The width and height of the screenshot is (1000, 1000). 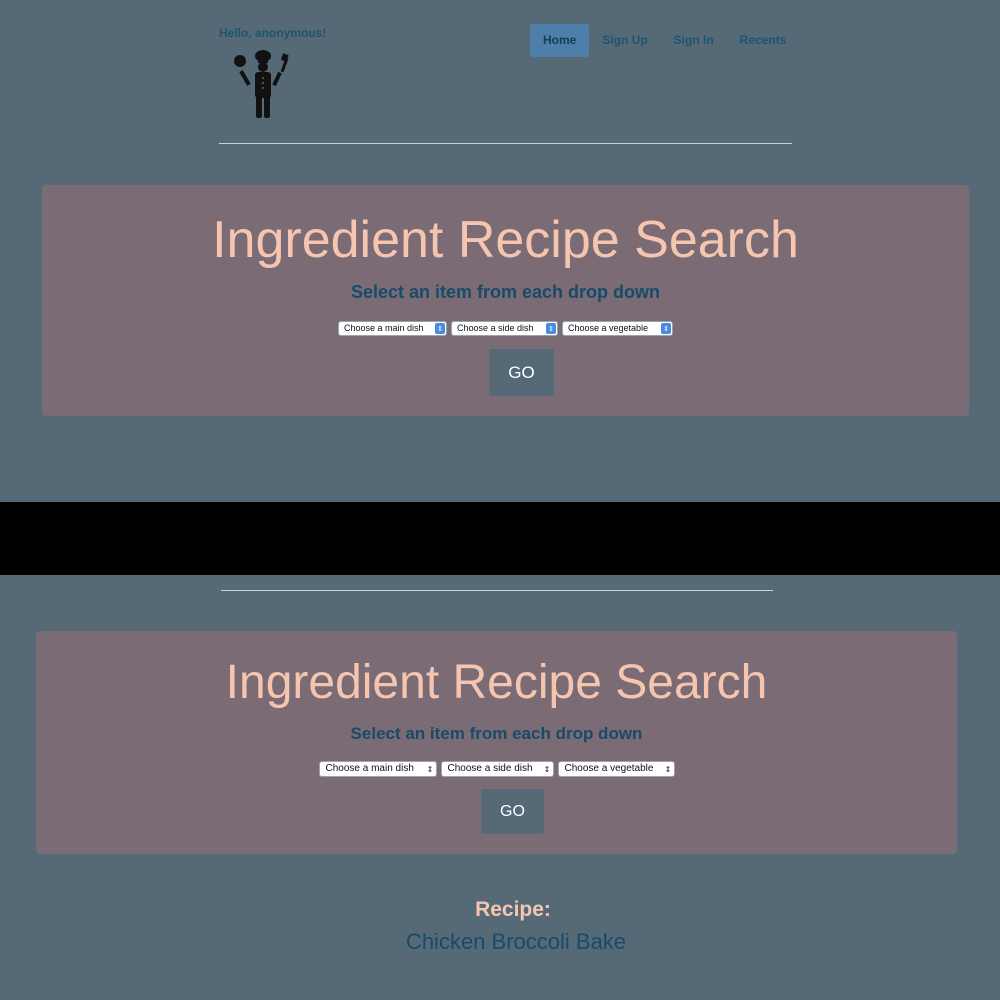 I want to click on nav-sign-in: Sign In, so click(x=694, y=40).